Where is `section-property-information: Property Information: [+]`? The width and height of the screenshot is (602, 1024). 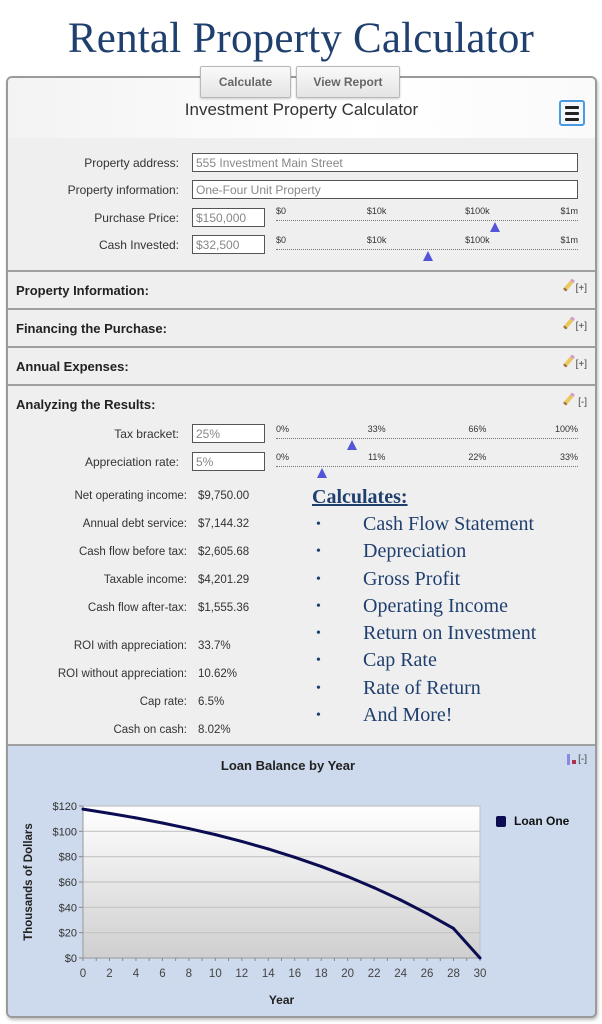 section-property-information: Property Information: [+] is located at coordinates (301, 289).